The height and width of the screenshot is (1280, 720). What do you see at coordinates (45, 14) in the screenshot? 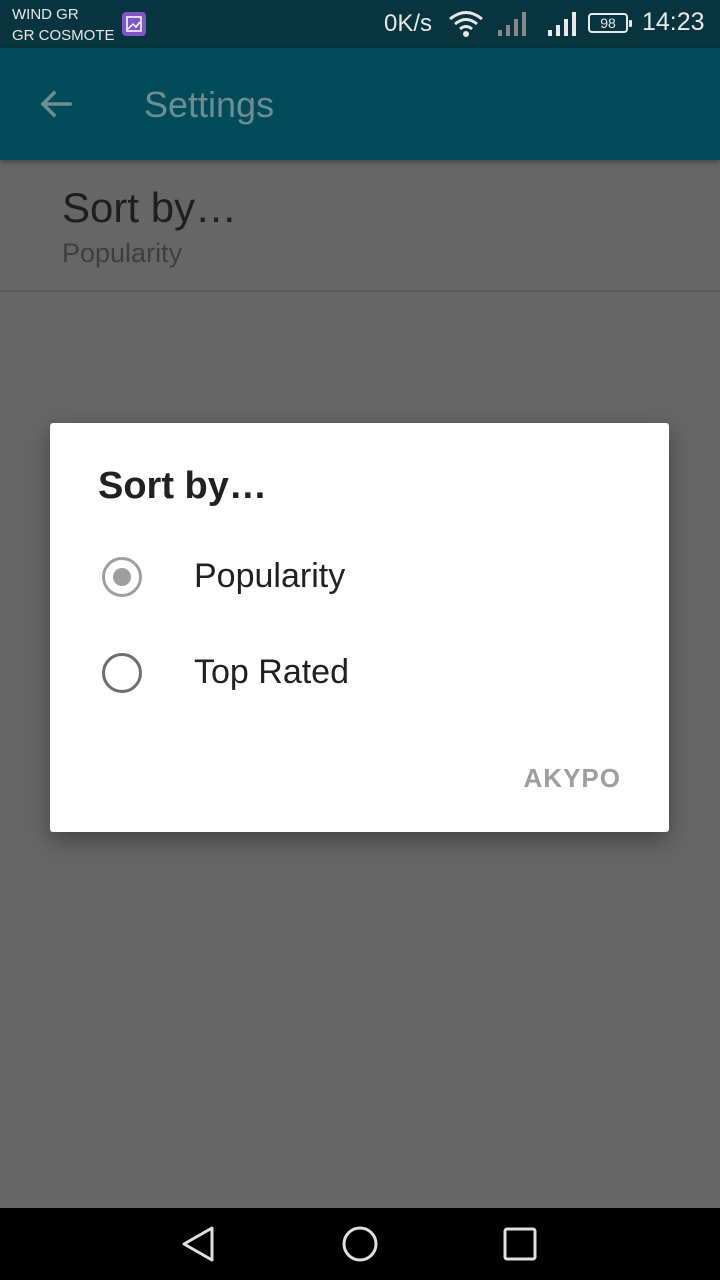
I see `carrier-line-1: WIND GR` at bounding box center [45, 14].